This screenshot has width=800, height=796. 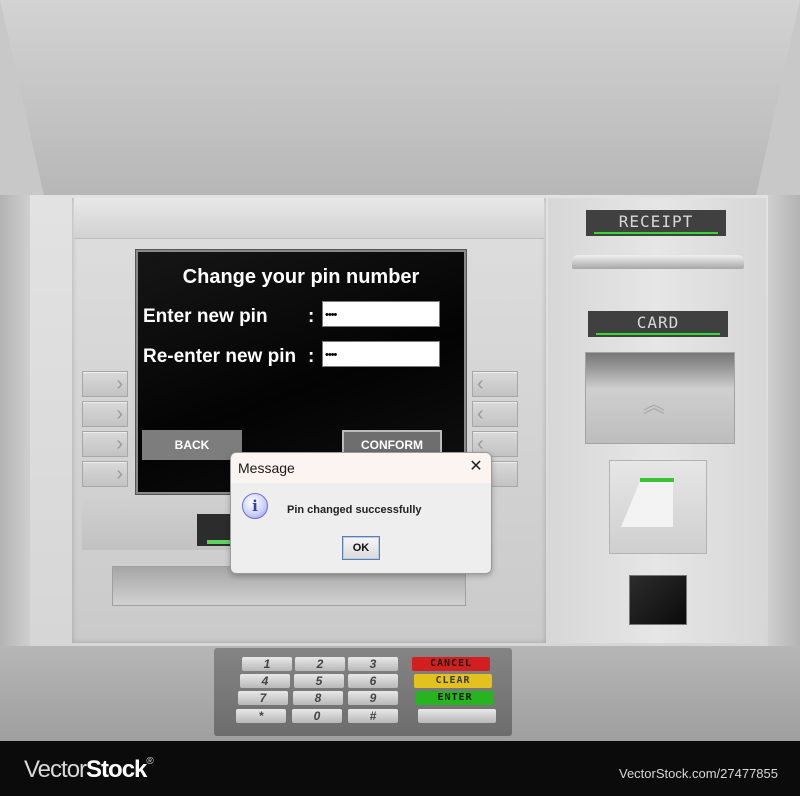 I want to click on fingerprint-pad, so click(x=657, y=503).